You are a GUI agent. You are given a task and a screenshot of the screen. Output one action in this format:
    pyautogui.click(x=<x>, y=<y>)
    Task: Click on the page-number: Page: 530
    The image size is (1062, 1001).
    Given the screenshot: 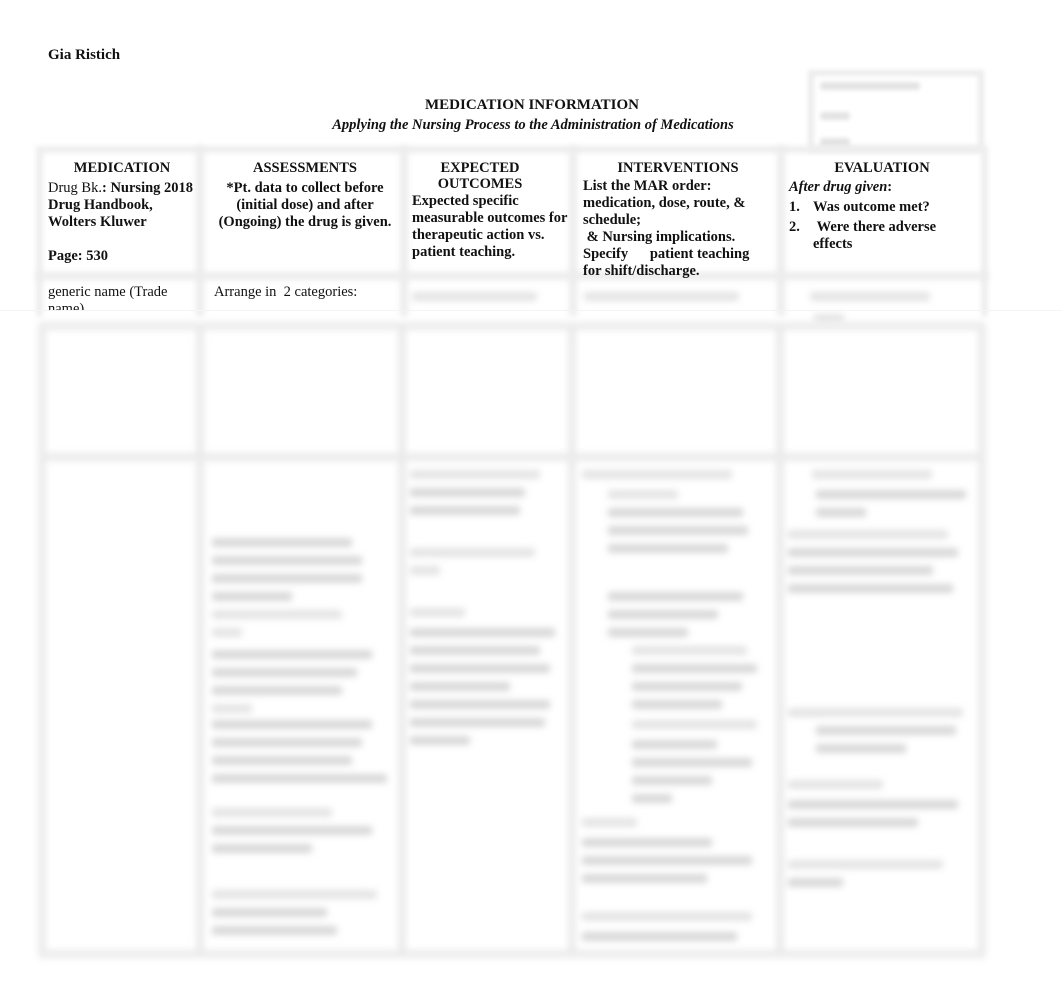 What is the action you would take?
    pyautogui.click(x=78, y=256)
    